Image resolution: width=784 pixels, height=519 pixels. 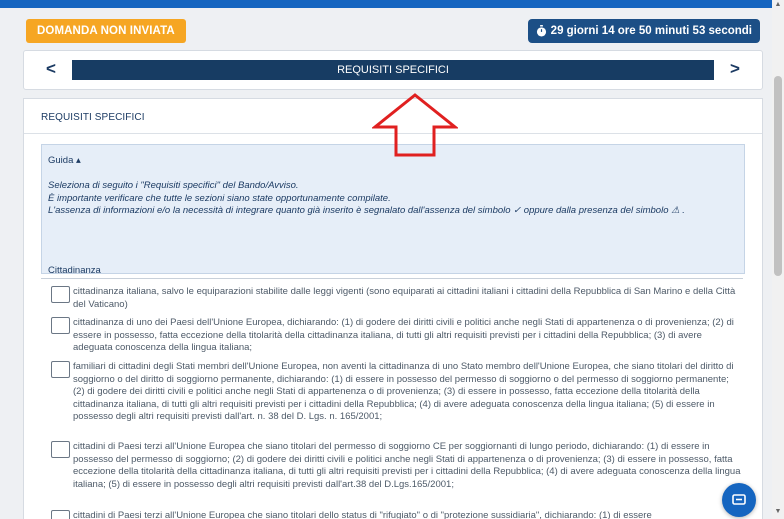 What do you see at coordinates (778, 513) in the screenshot?
I see `scroll-down-icon: ▼` at bounding box center [778, 513].